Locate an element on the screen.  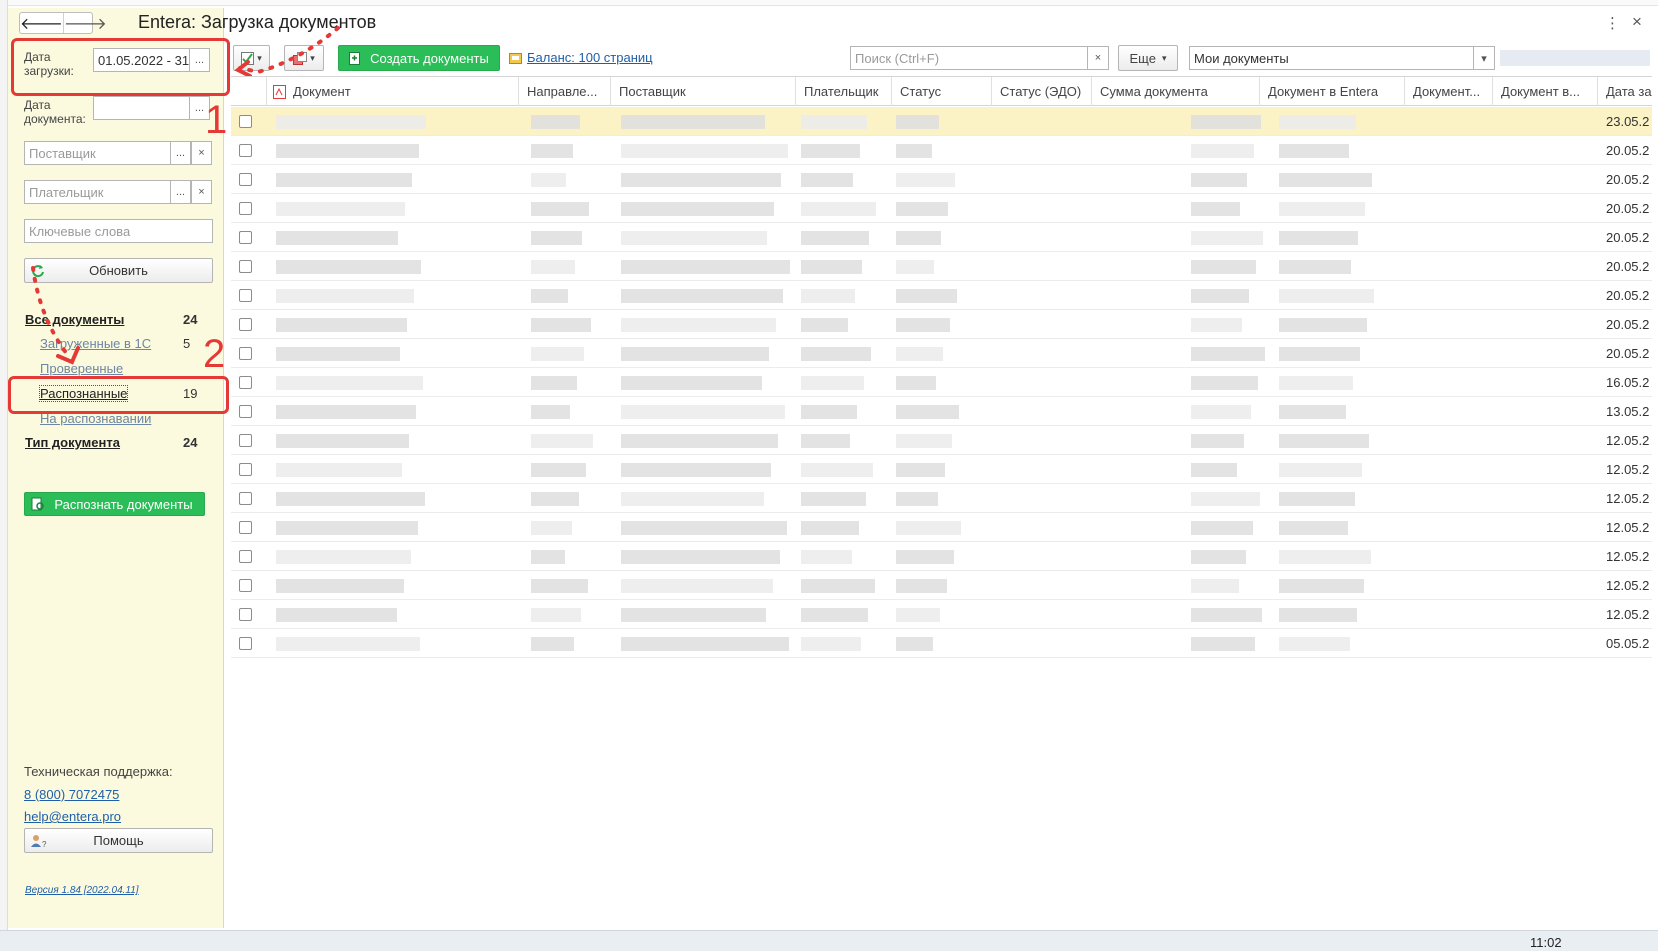
view-select: Мои документы is located at coordinates (1332, 58).